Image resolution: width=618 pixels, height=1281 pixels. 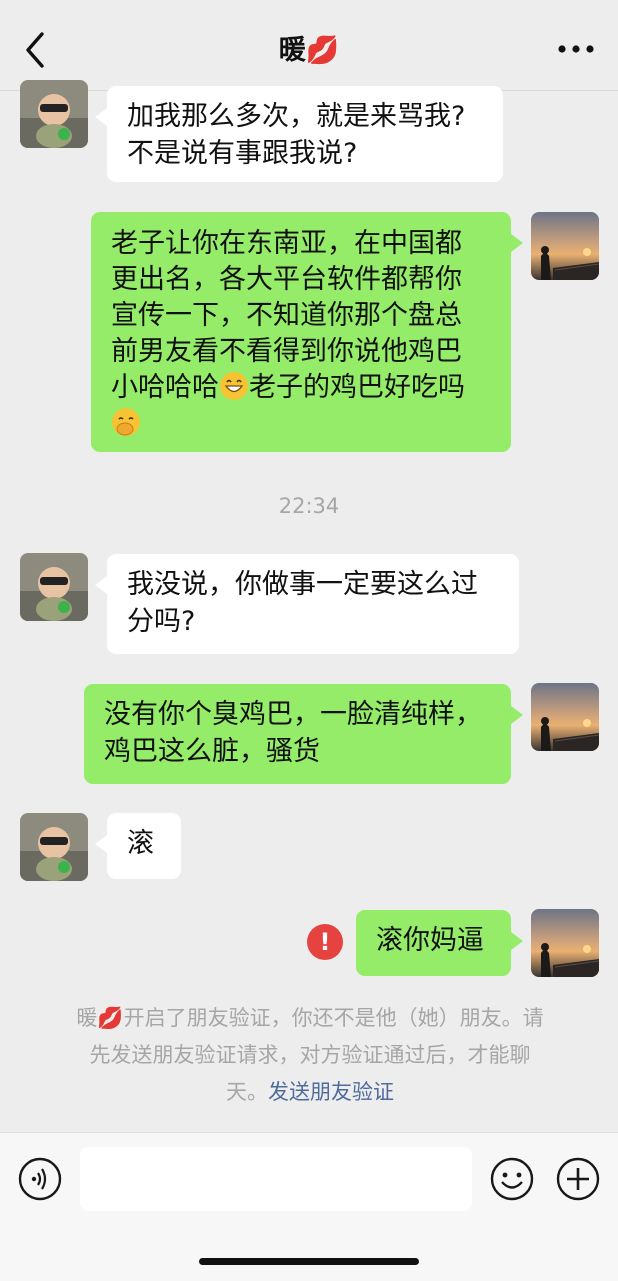 What do you see at coordinates (126, 422) in the screenshot?
I see `face-with-hand-over-mouth-icon` at bounding box center [126, 422].